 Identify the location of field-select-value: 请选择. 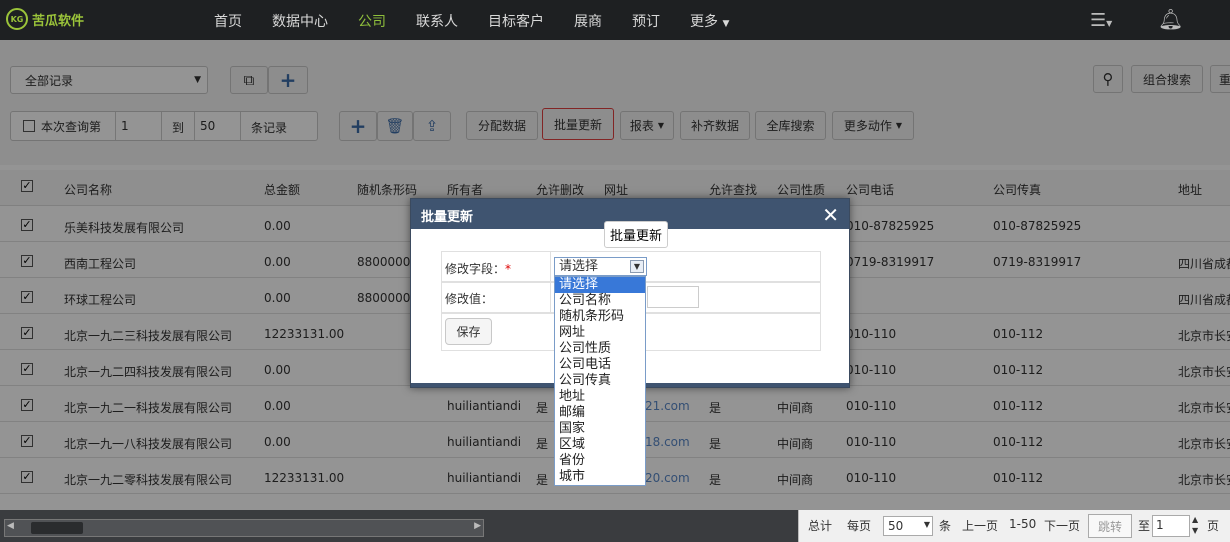
(579, 266).